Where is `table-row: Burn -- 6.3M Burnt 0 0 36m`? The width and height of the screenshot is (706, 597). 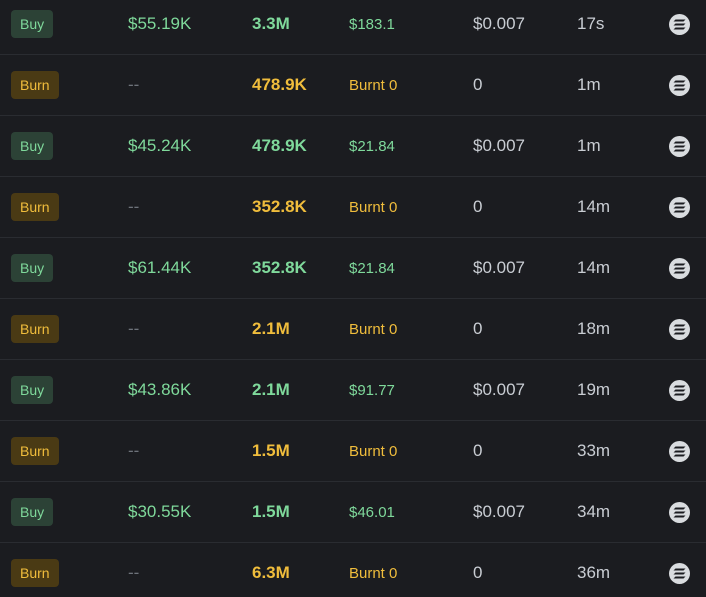 table-row: Burn -- 6.3M Burnt 0 0 36m is located at coordinates (353, 570).